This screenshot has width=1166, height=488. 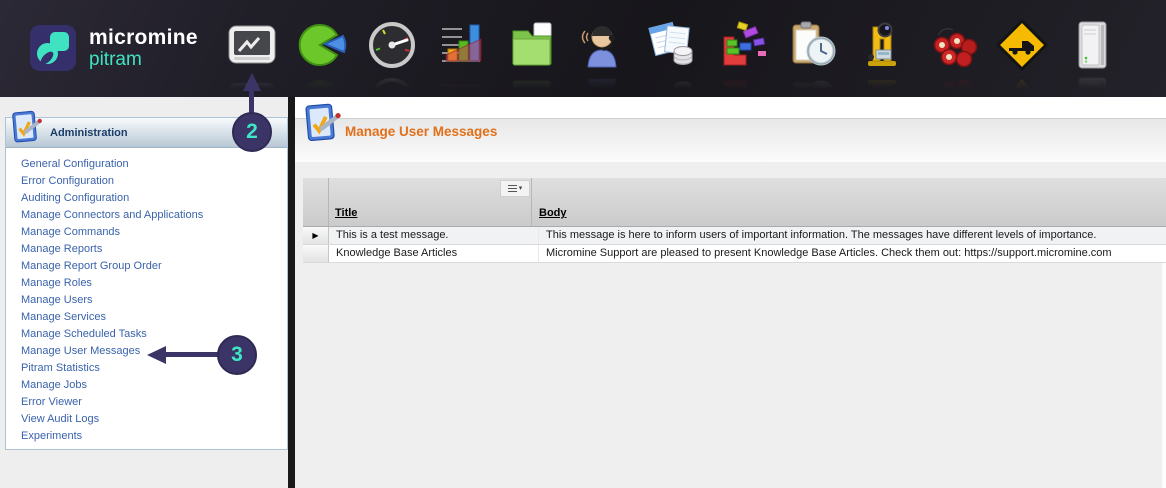 What do you see at coordinates (154, 249) in the screenshot?
I see `sidebar-item: Manage Reports` at bounding box center [154, 249].